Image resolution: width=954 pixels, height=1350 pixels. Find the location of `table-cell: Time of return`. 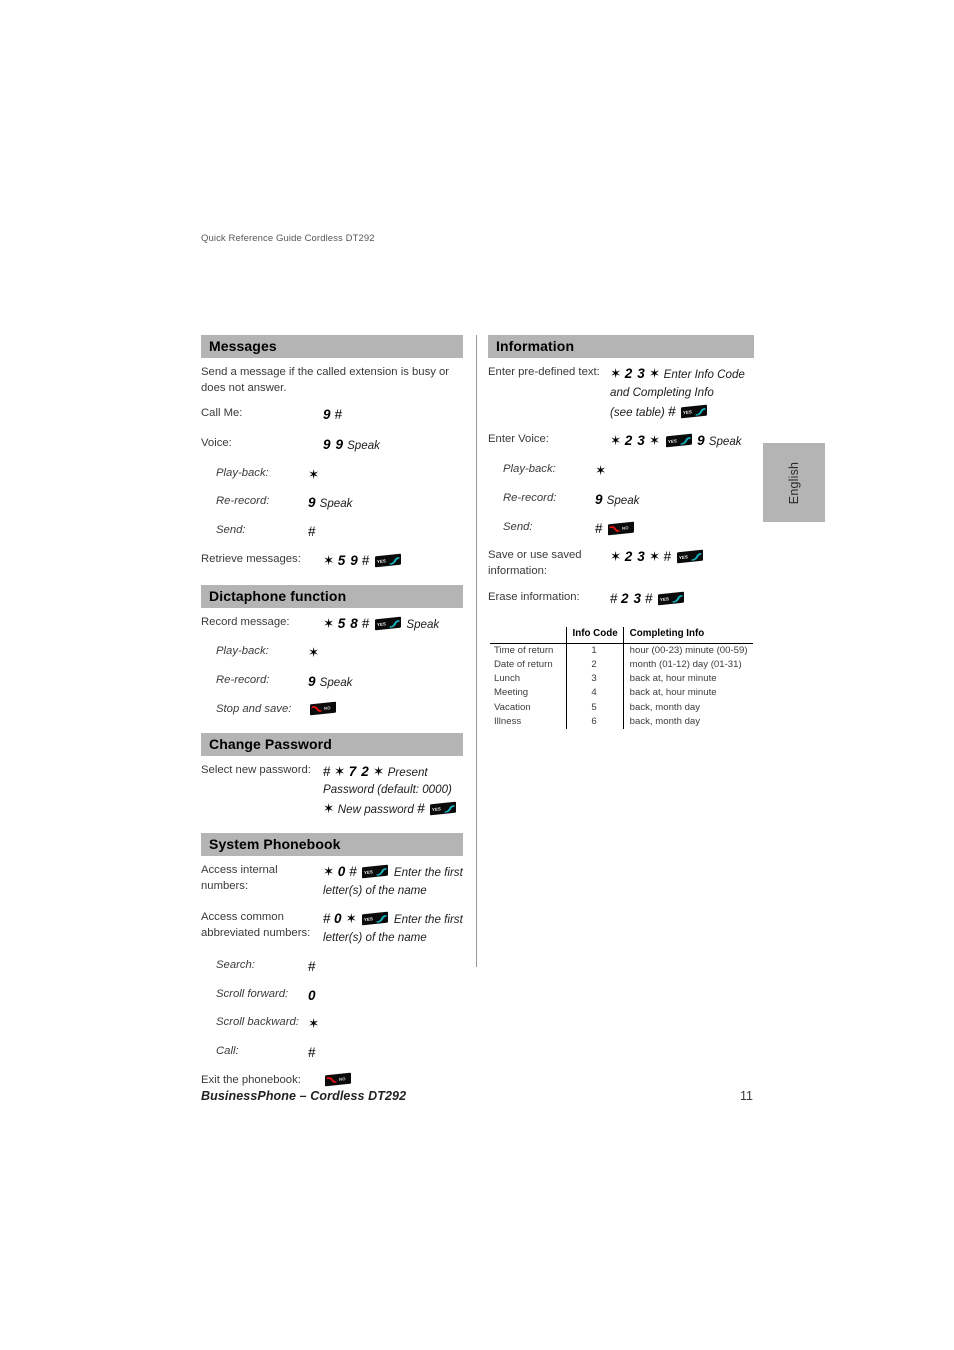

table-cell: Time of return is located at coordinates (524, 650).